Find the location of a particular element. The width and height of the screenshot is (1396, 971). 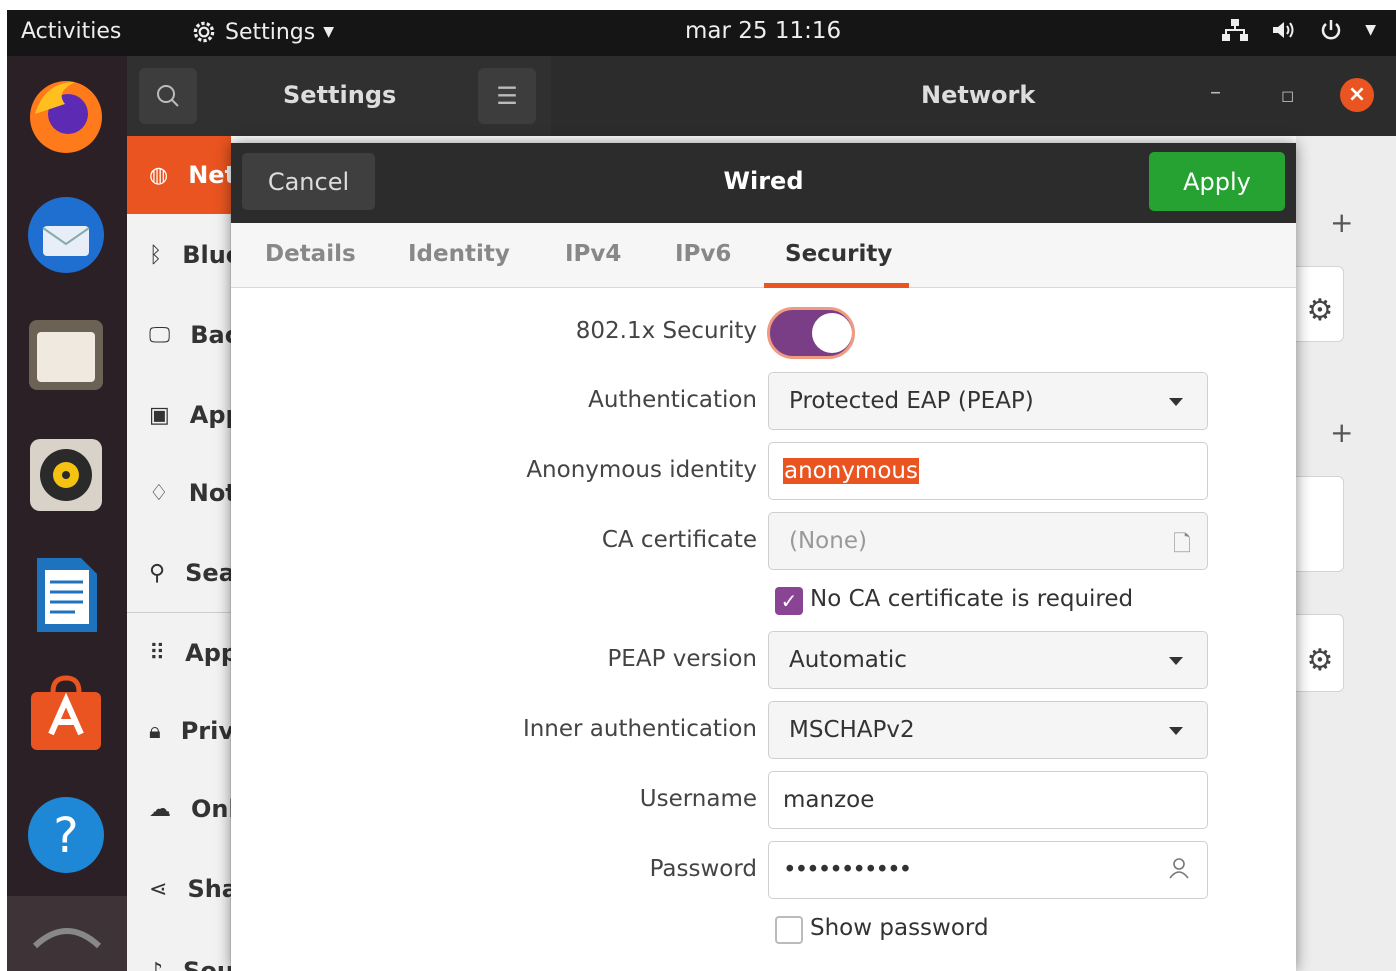

sidebar-item-network: ◍Network is located at coordinates (179, 175).